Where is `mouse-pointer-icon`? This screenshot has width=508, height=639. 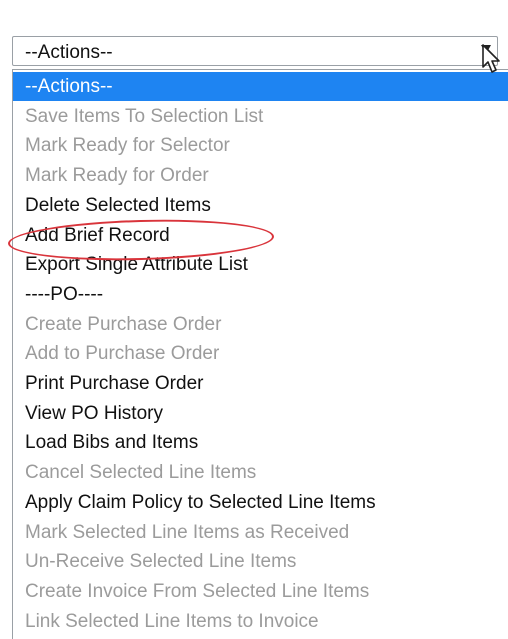 mouse-pointer-icon is located at coordinates (491, 58).